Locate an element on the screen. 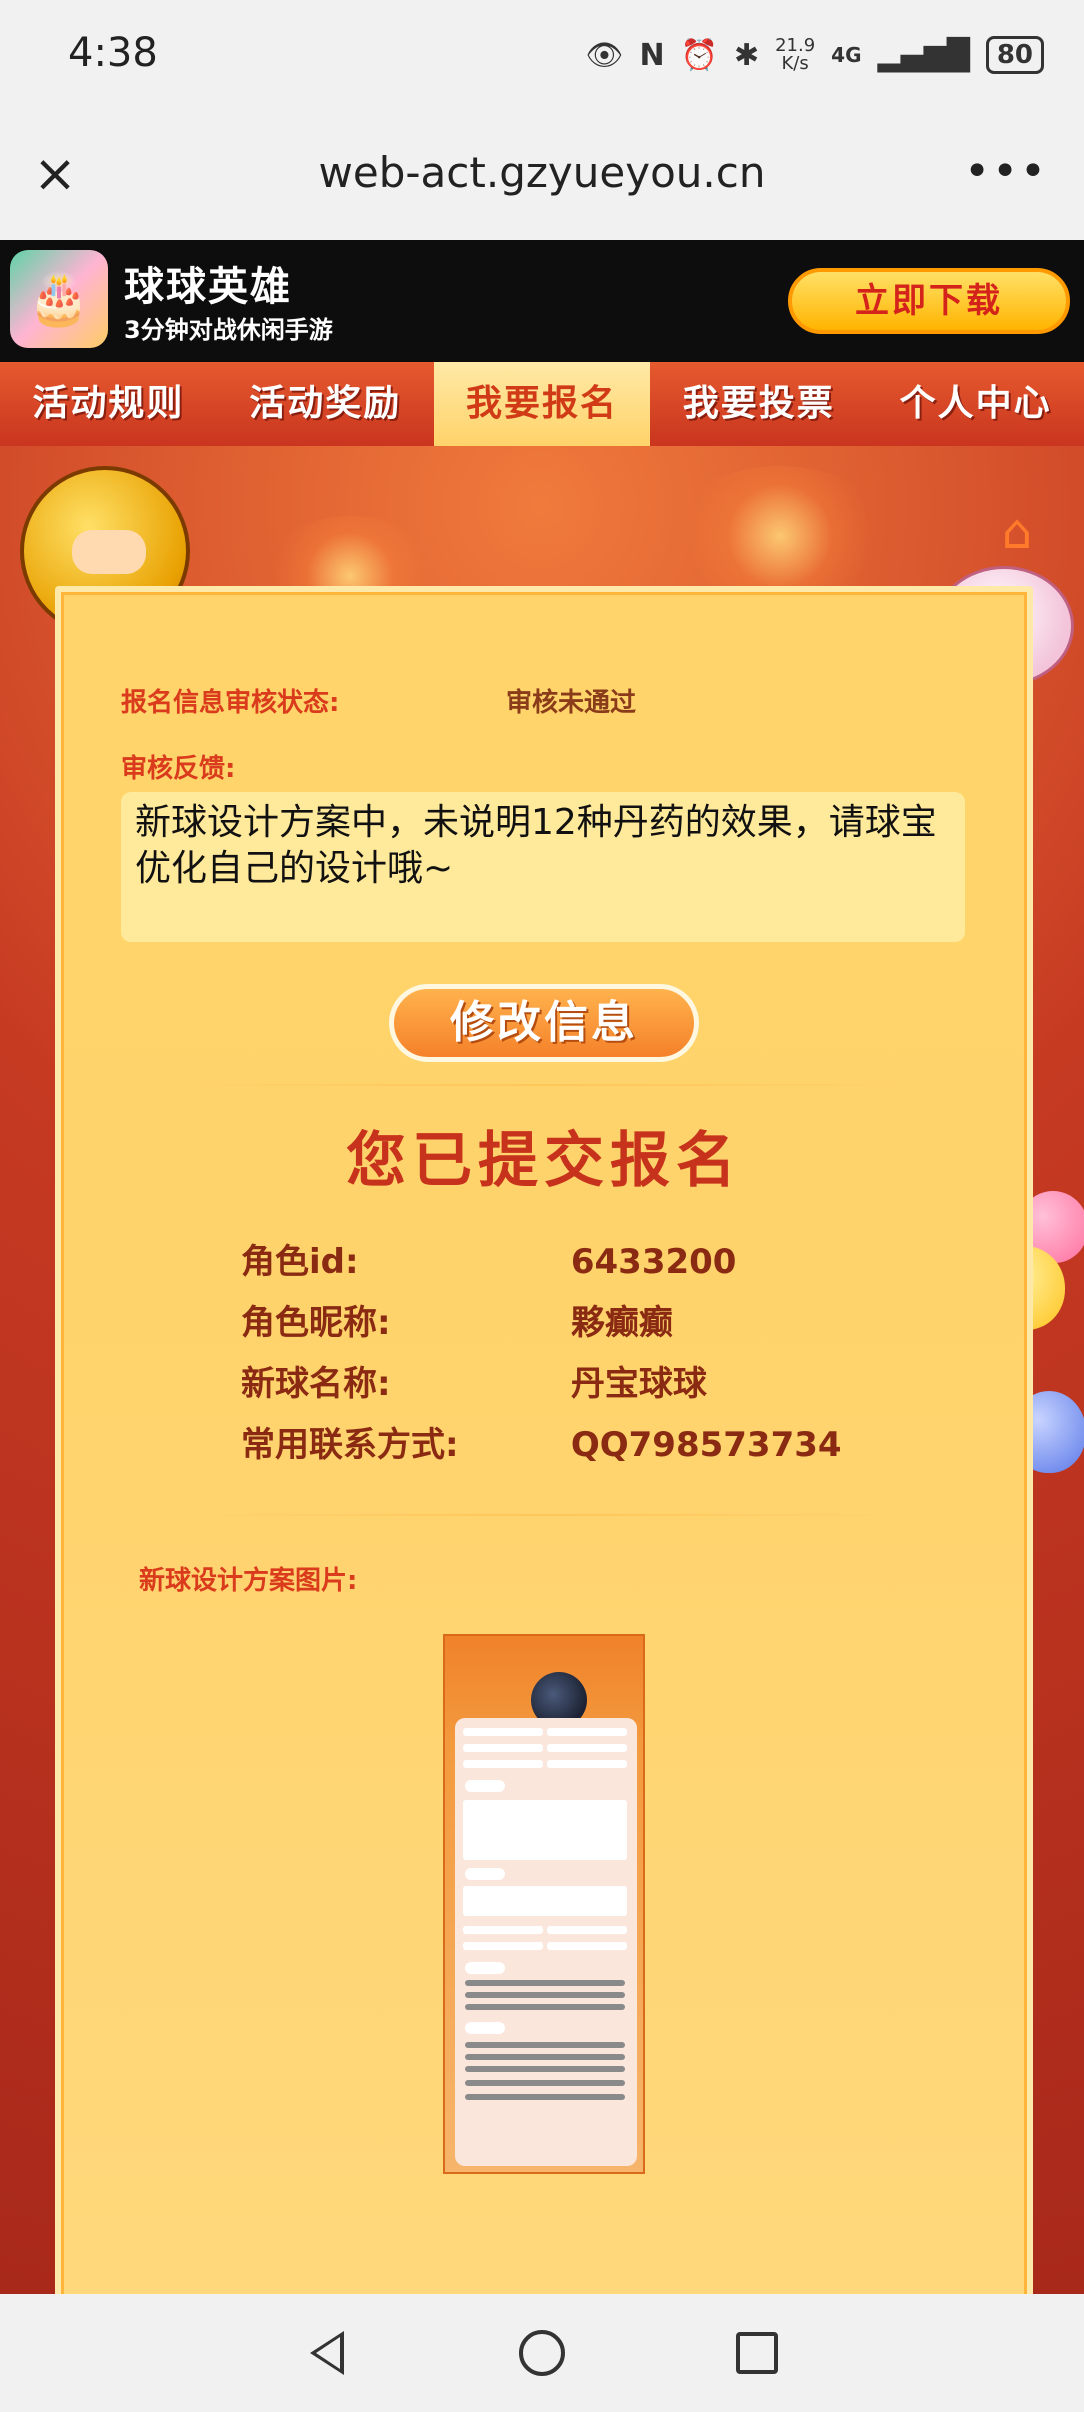 Image resolution: width=1084 pixels, height=2412 pixels. info-value: 6433200 is located at coordinates (653, 1262).